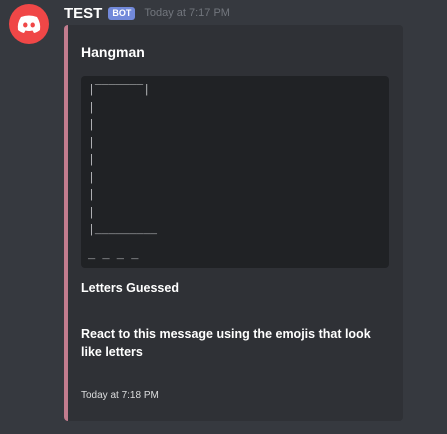  I want to click on avatar, so click(29, 24).